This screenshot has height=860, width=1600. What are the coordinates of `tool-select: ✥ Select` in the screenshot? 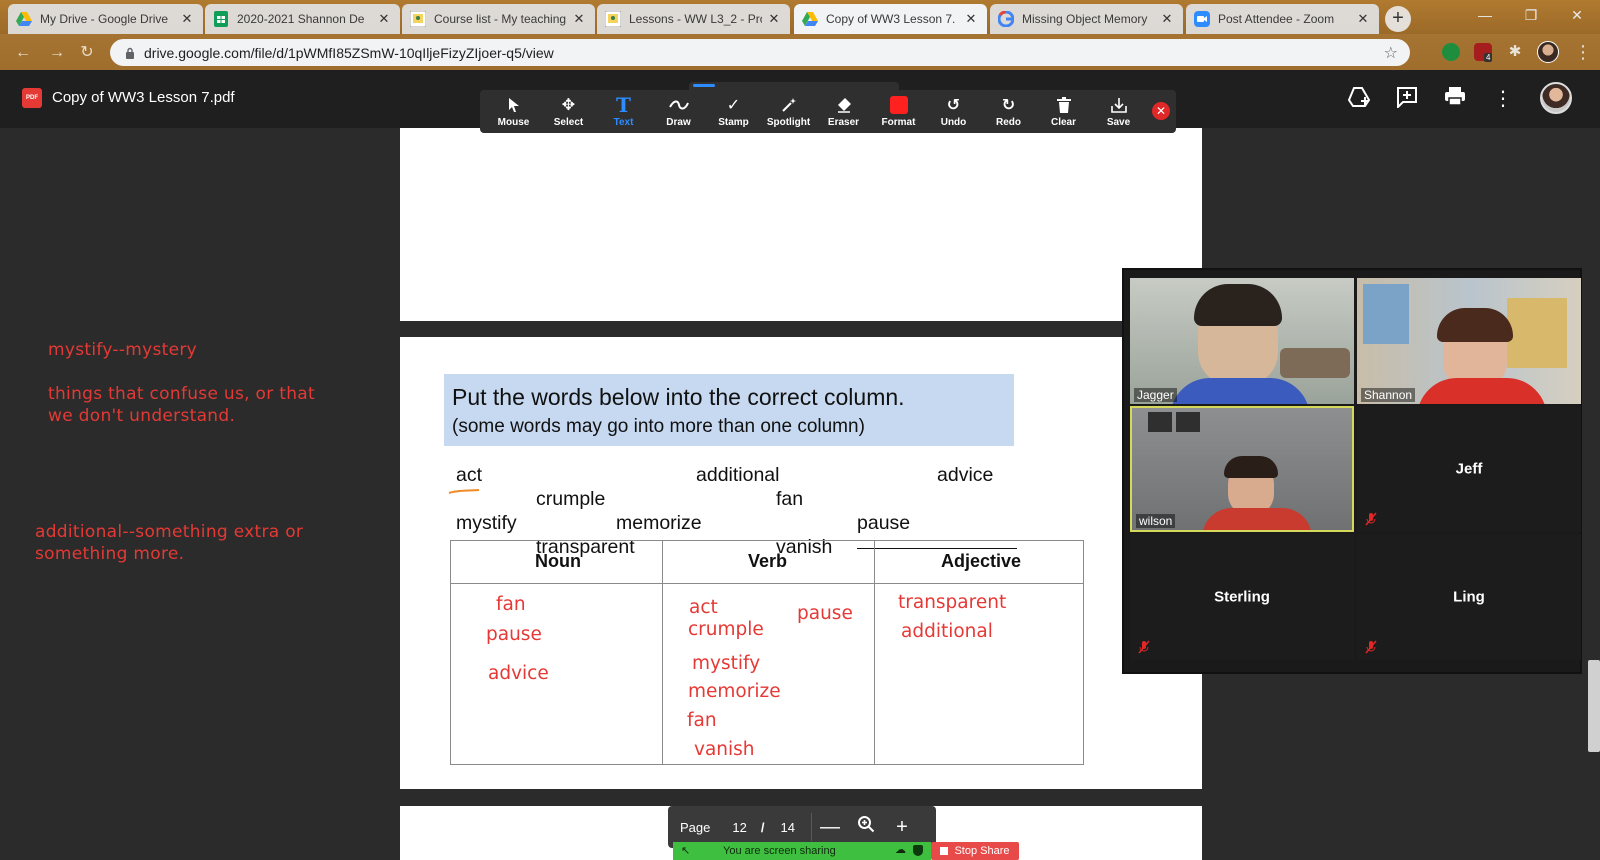 It's located at (568, 111).